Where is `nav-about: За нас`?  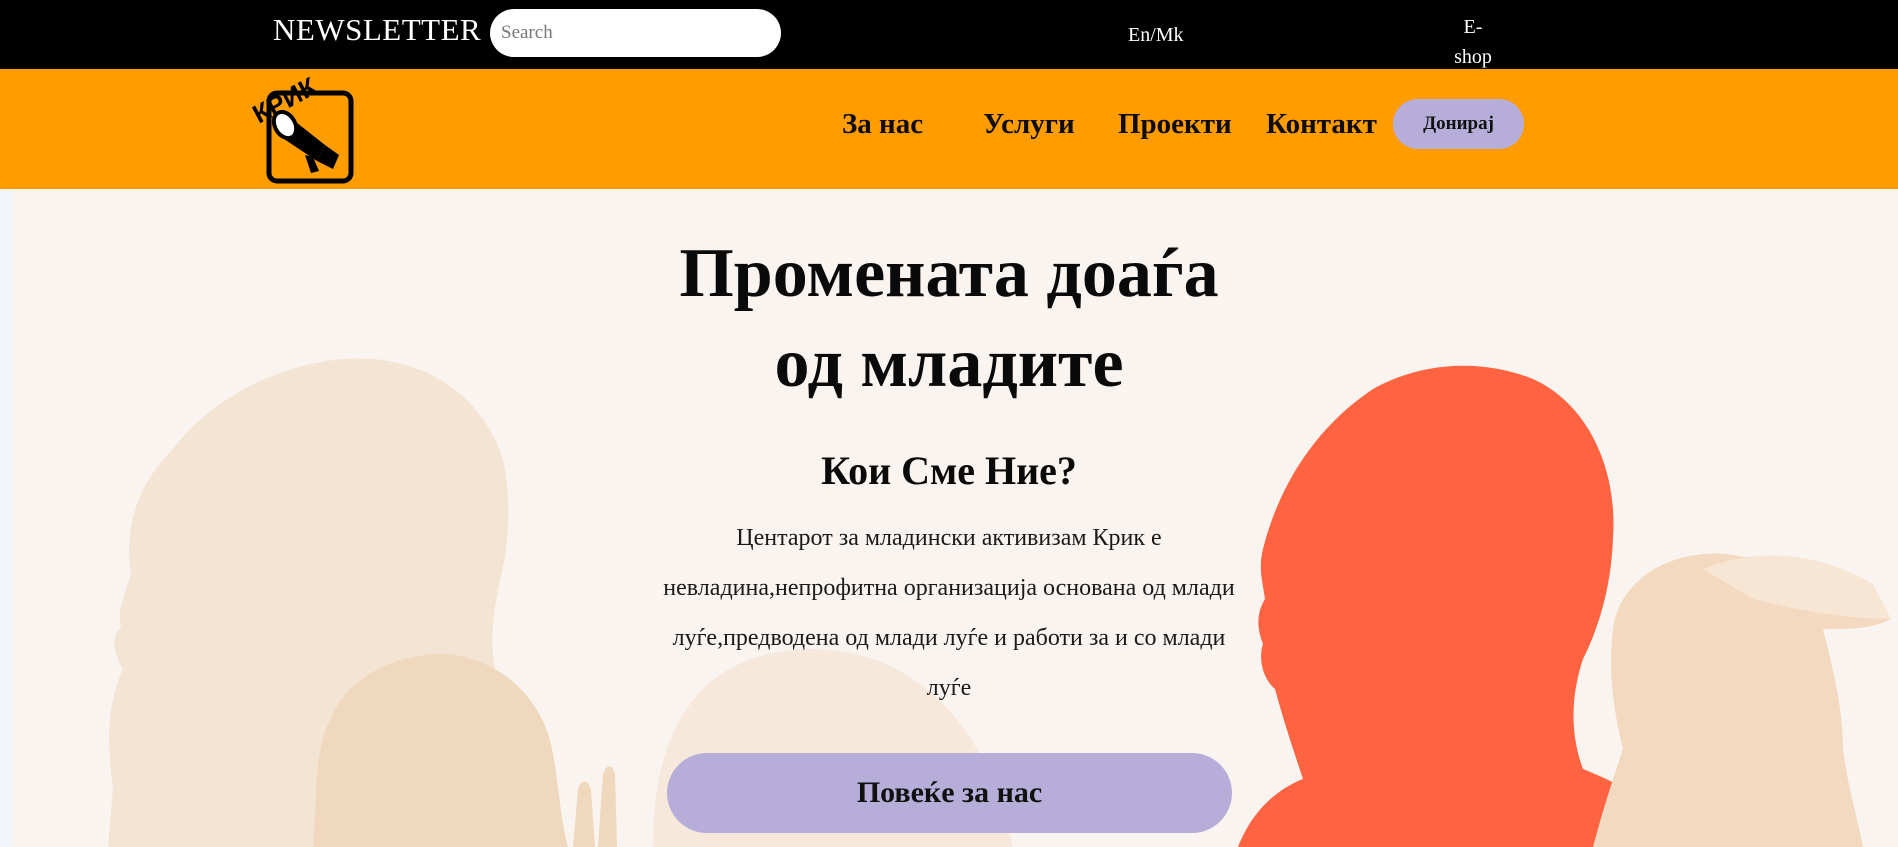
nav-about: За нас is located at coordinates (882, 124).